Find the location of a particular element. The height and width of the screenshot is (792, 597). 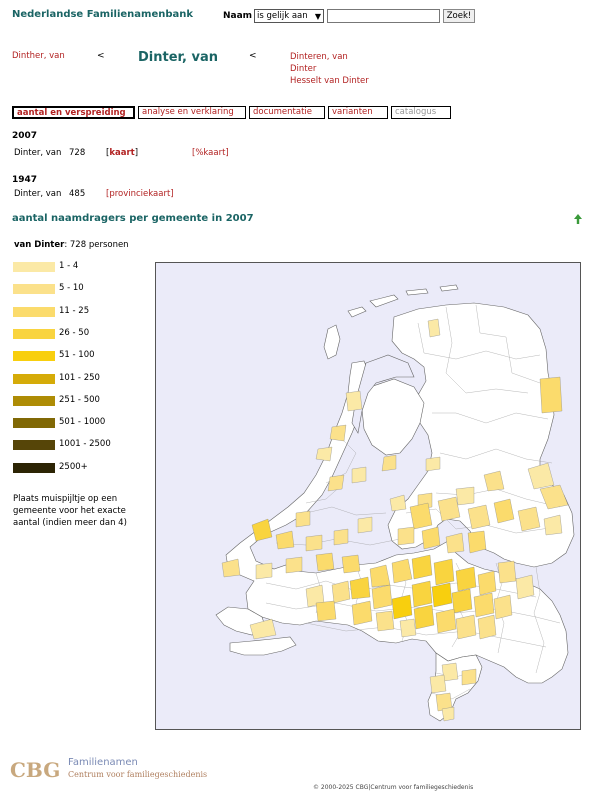

legend-name: van Dinter is located at coordinates (39, 245).